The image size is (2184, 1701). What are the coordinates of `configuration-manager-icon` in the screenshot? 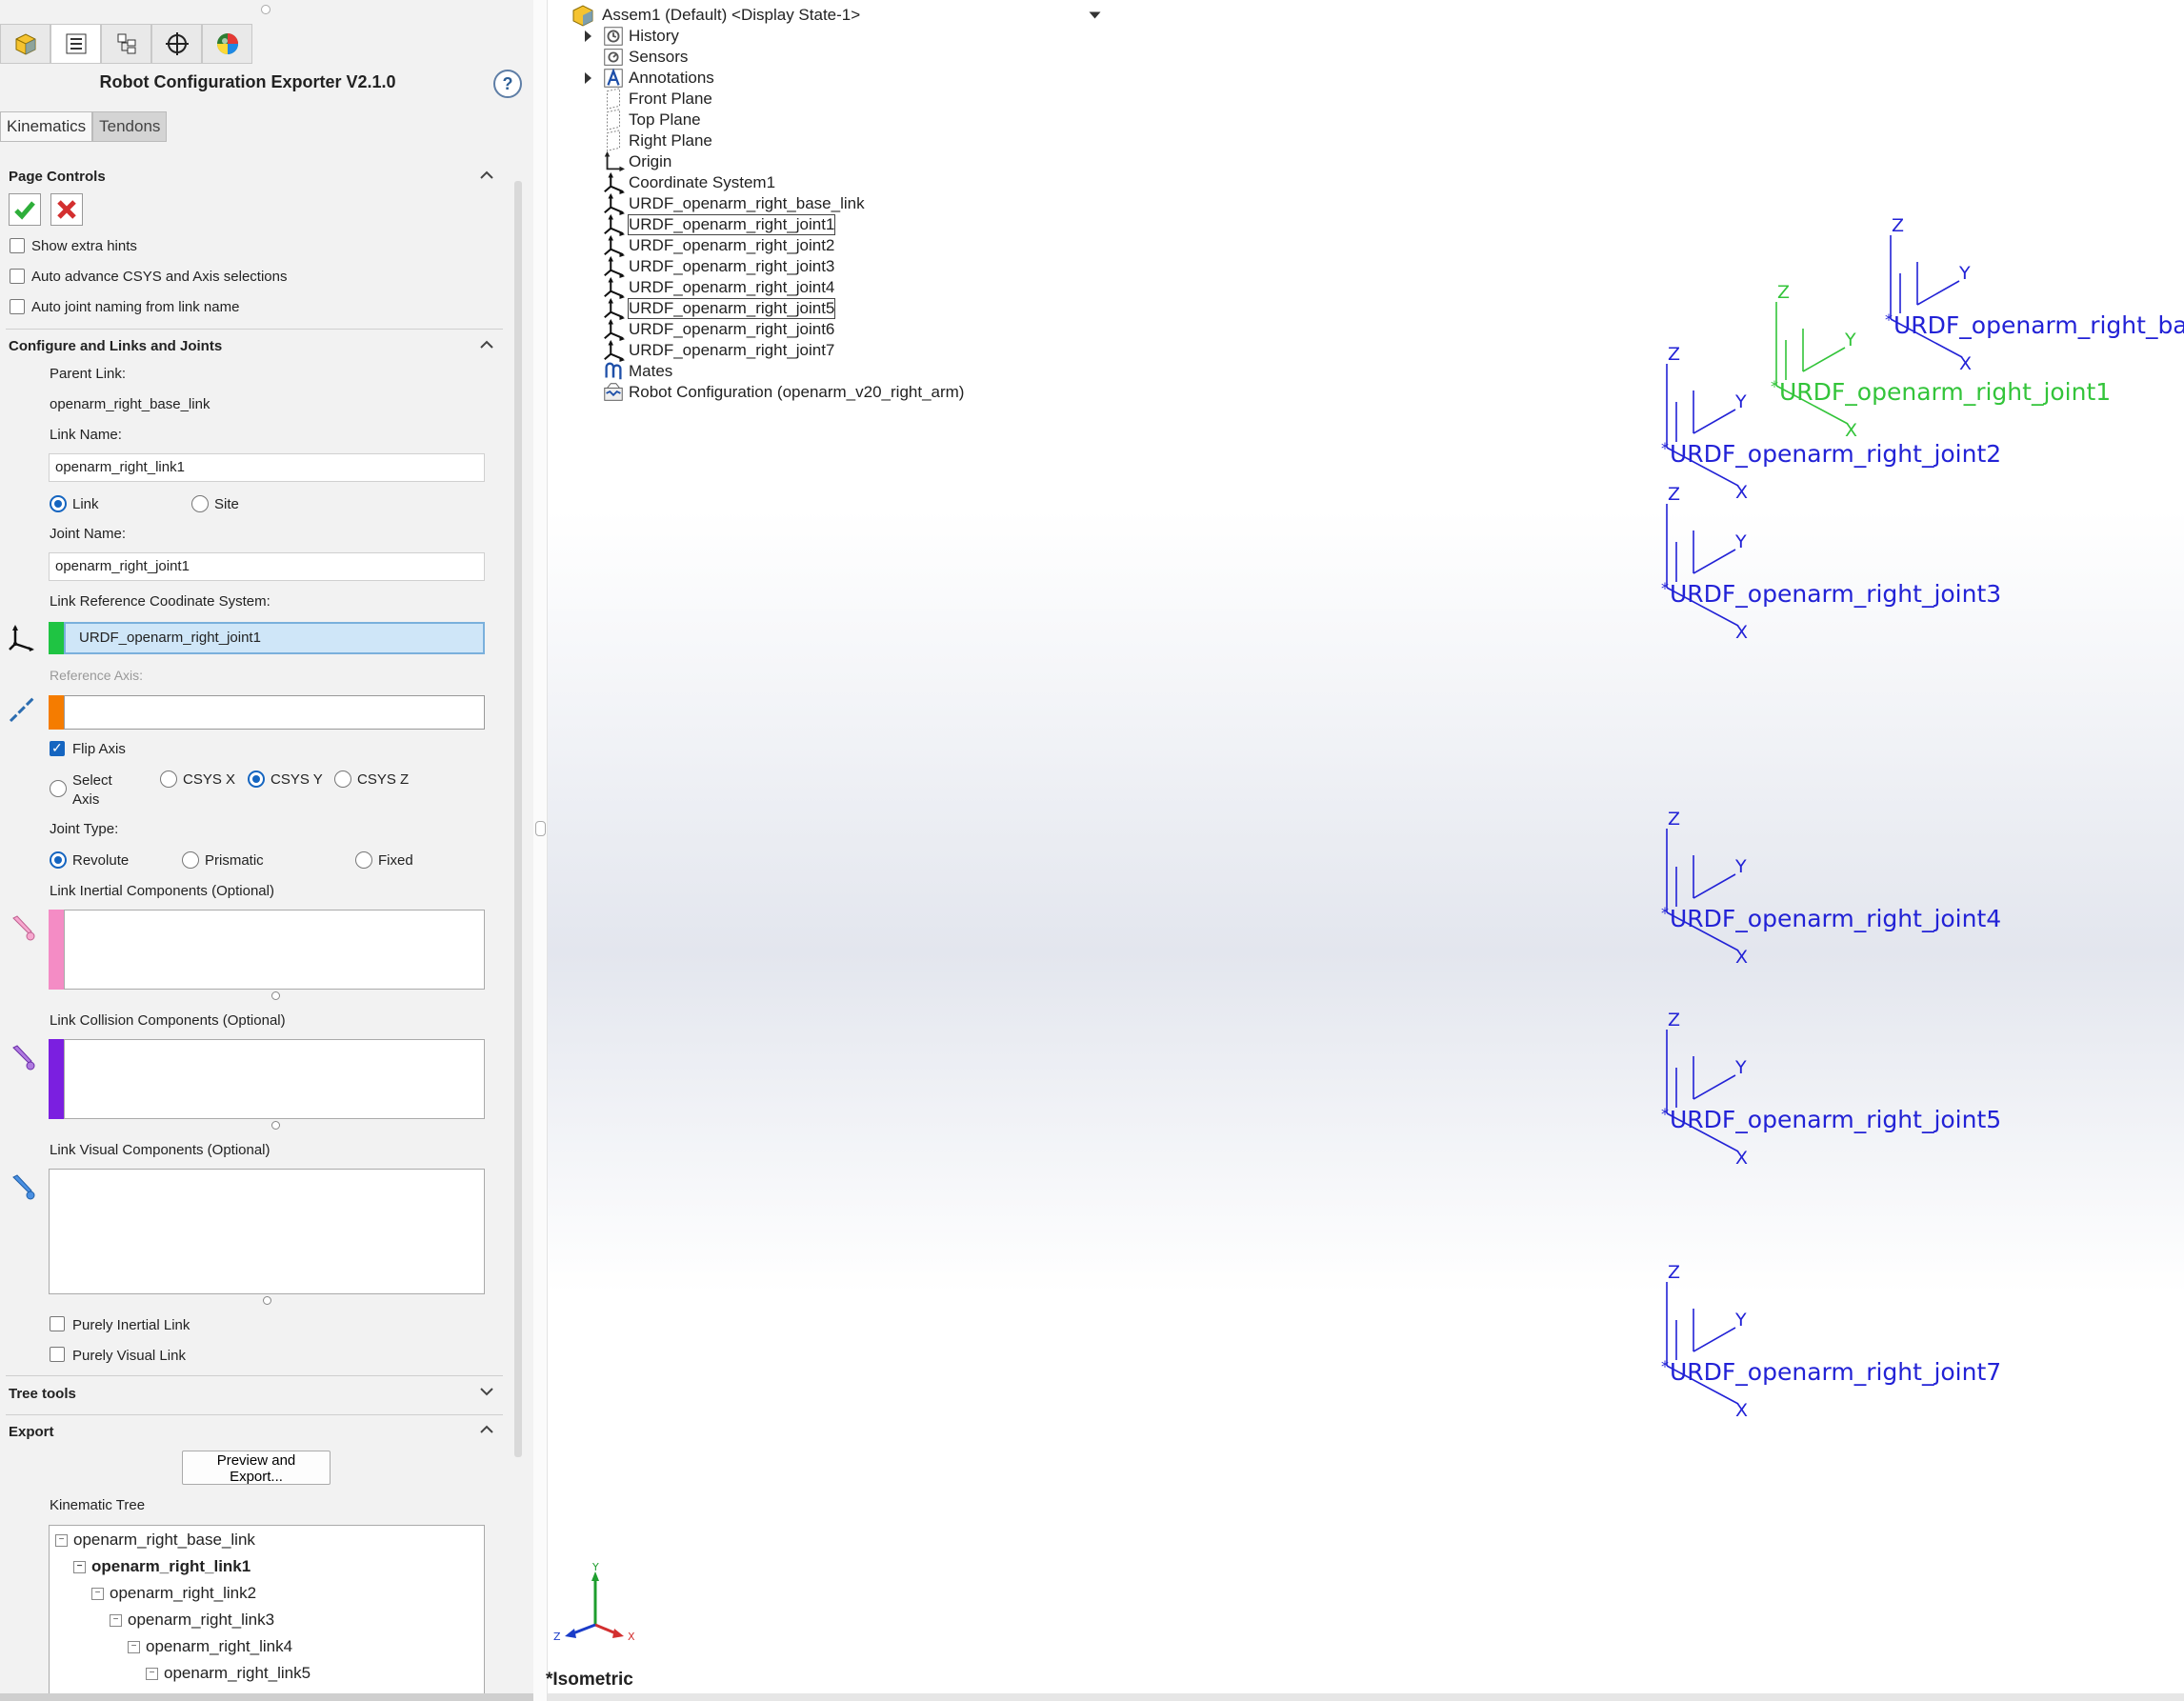 It's located at (126, 43).